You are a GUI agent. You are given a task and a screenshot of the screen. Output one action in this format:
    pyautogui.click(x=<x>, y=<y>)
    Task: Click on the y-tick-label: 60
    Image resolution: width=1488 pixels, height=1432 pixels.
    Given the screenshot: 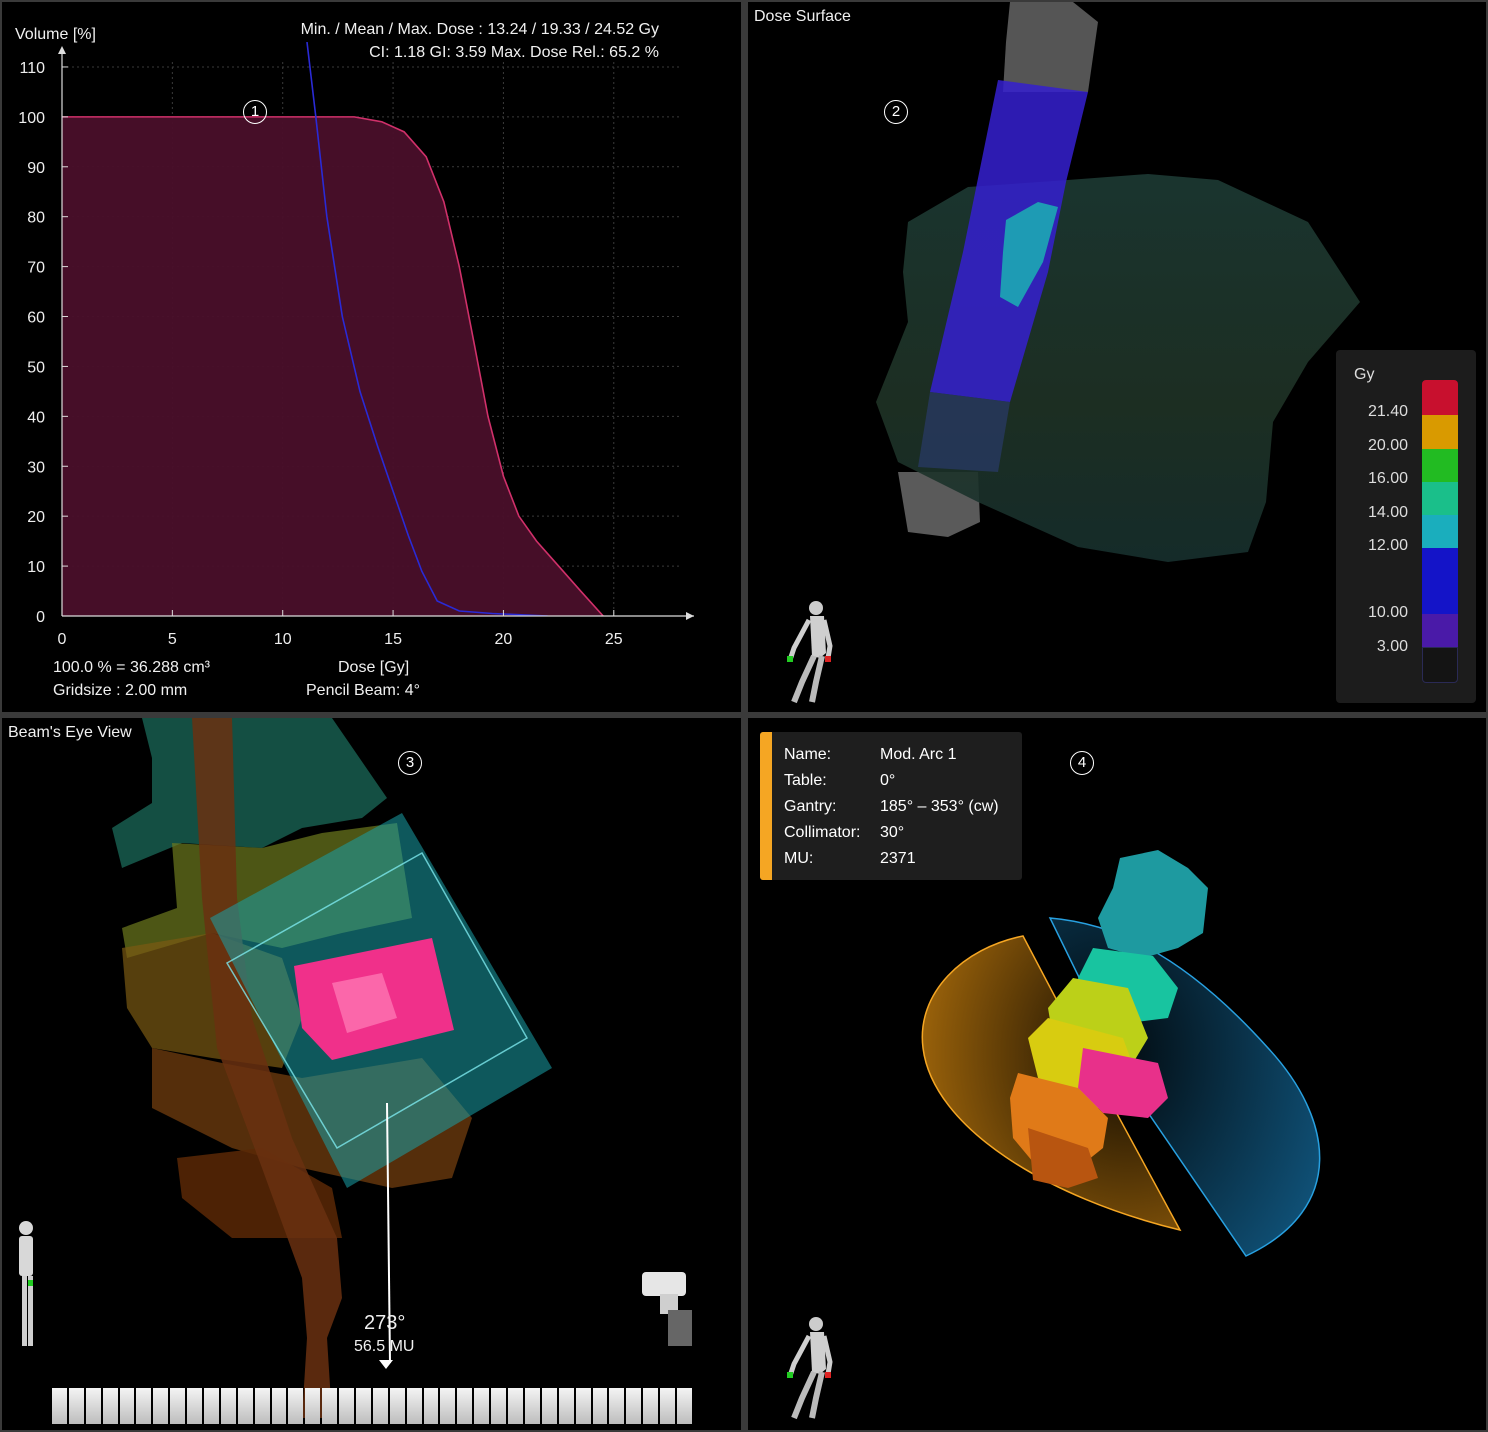 What is the action you would take?
    pyautogui.click(x=36, y=318)
    